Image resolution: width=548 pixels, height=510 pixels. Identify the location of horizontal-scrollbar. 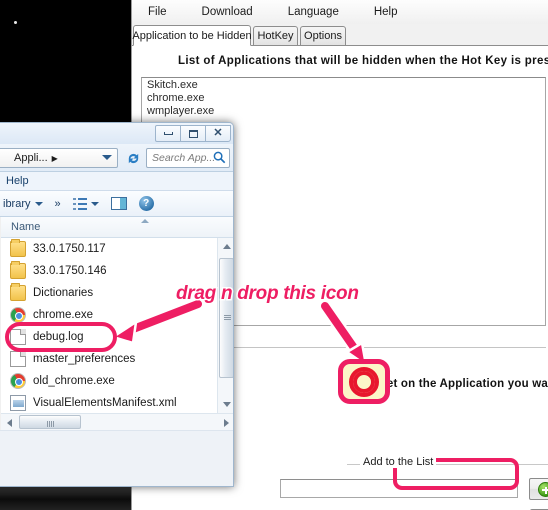
(117, 422).